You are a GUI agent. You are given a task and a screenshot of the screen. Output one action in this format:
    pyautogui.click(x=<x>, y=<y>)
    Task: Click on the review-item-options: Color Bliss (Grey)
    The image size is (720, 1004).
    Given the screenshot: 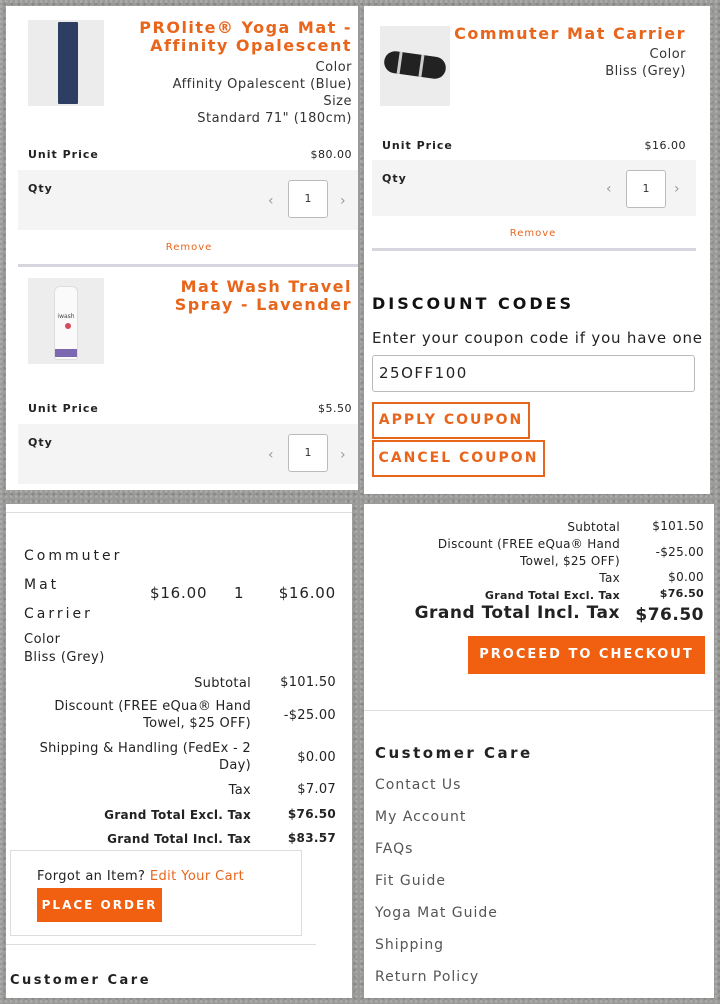 What is the action you would take?
    pyautogui.click(x=64, y=648)
    